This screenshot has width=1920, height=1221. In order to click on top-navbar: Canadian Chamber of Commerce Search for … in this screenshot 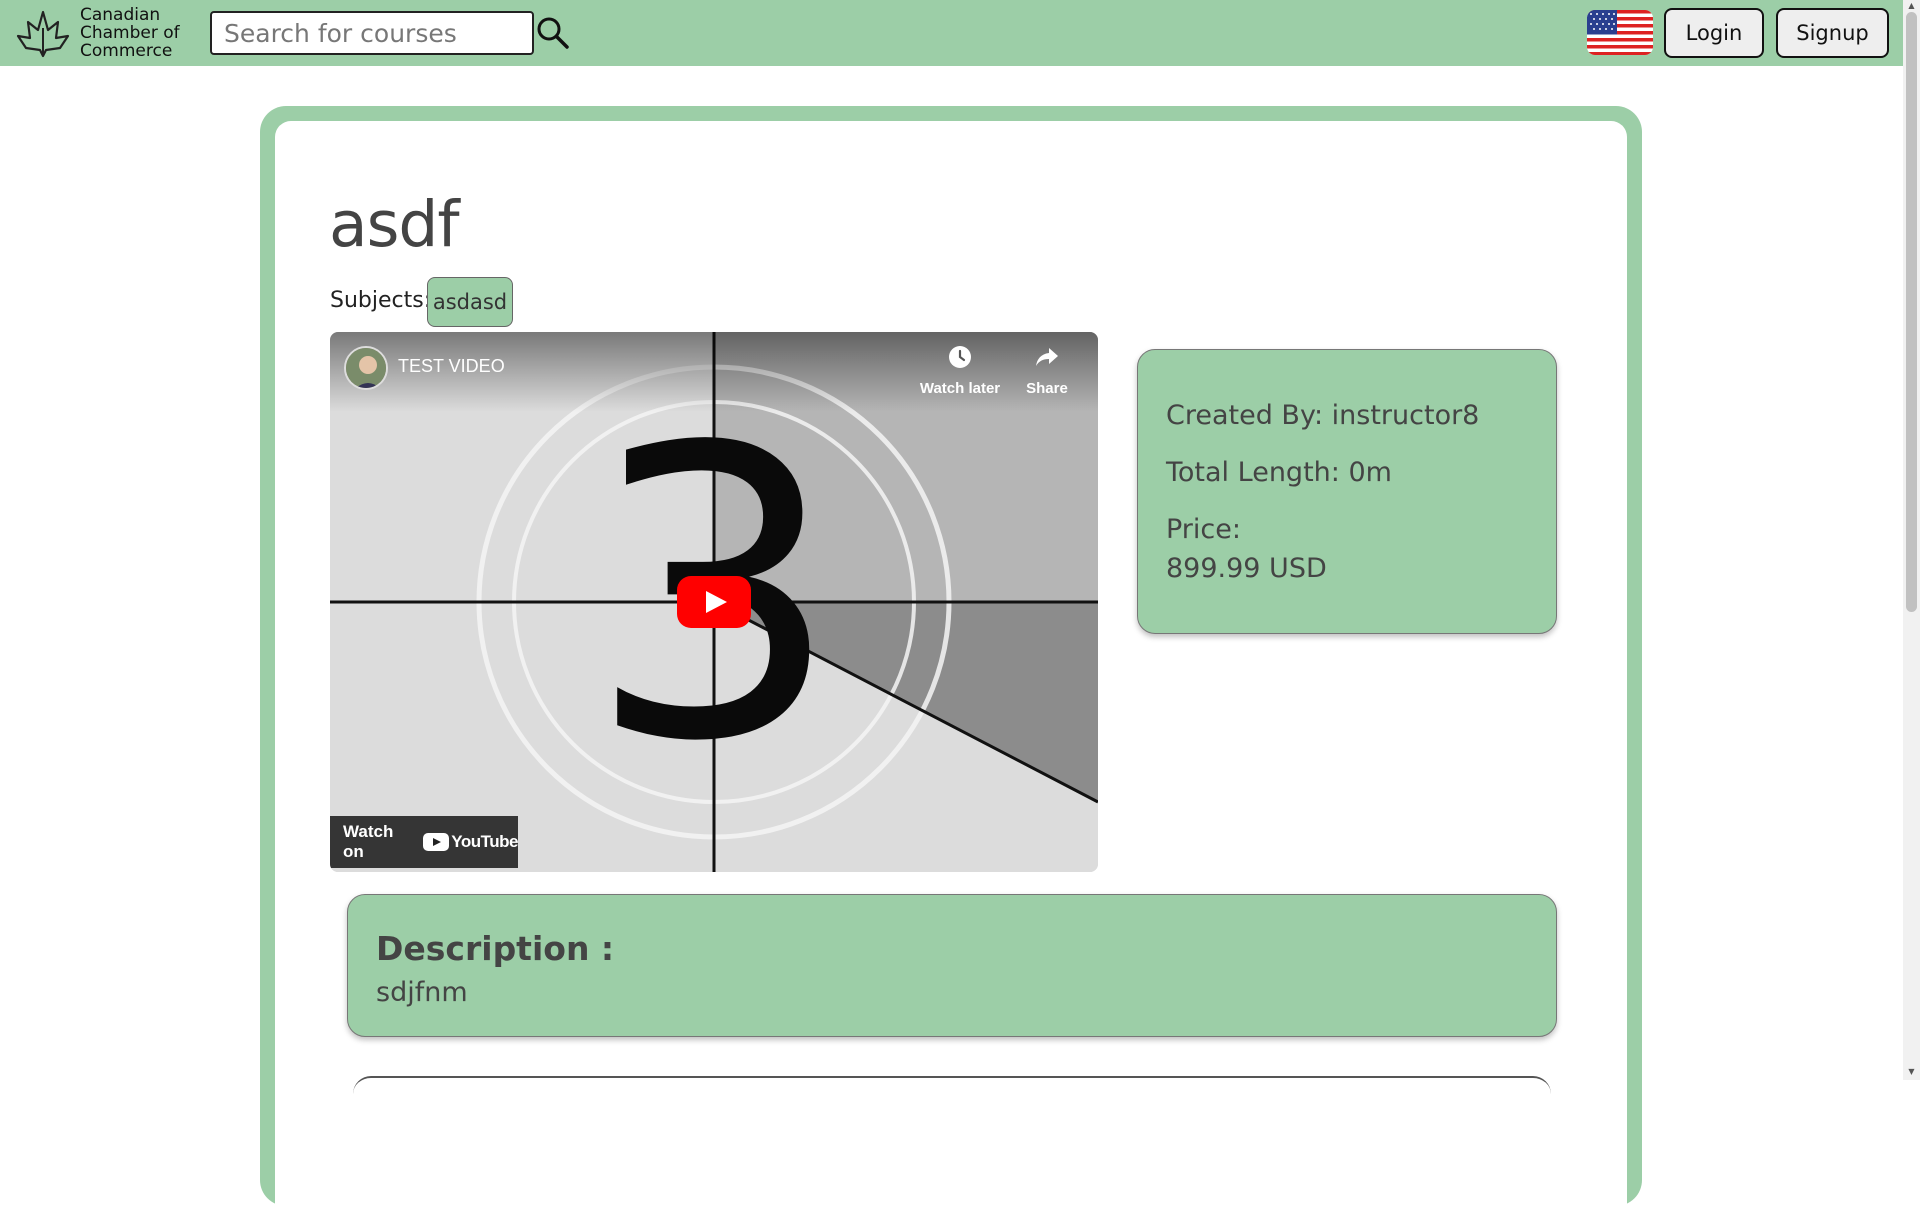, I will do `click(951, 33)`.